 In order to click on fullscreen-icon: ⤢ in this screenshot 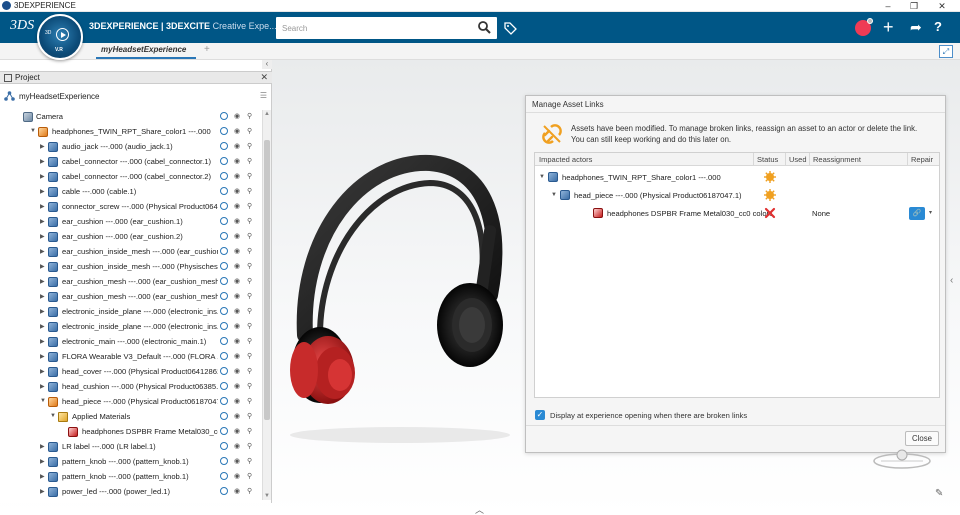, I will do `click(946, 51)`.